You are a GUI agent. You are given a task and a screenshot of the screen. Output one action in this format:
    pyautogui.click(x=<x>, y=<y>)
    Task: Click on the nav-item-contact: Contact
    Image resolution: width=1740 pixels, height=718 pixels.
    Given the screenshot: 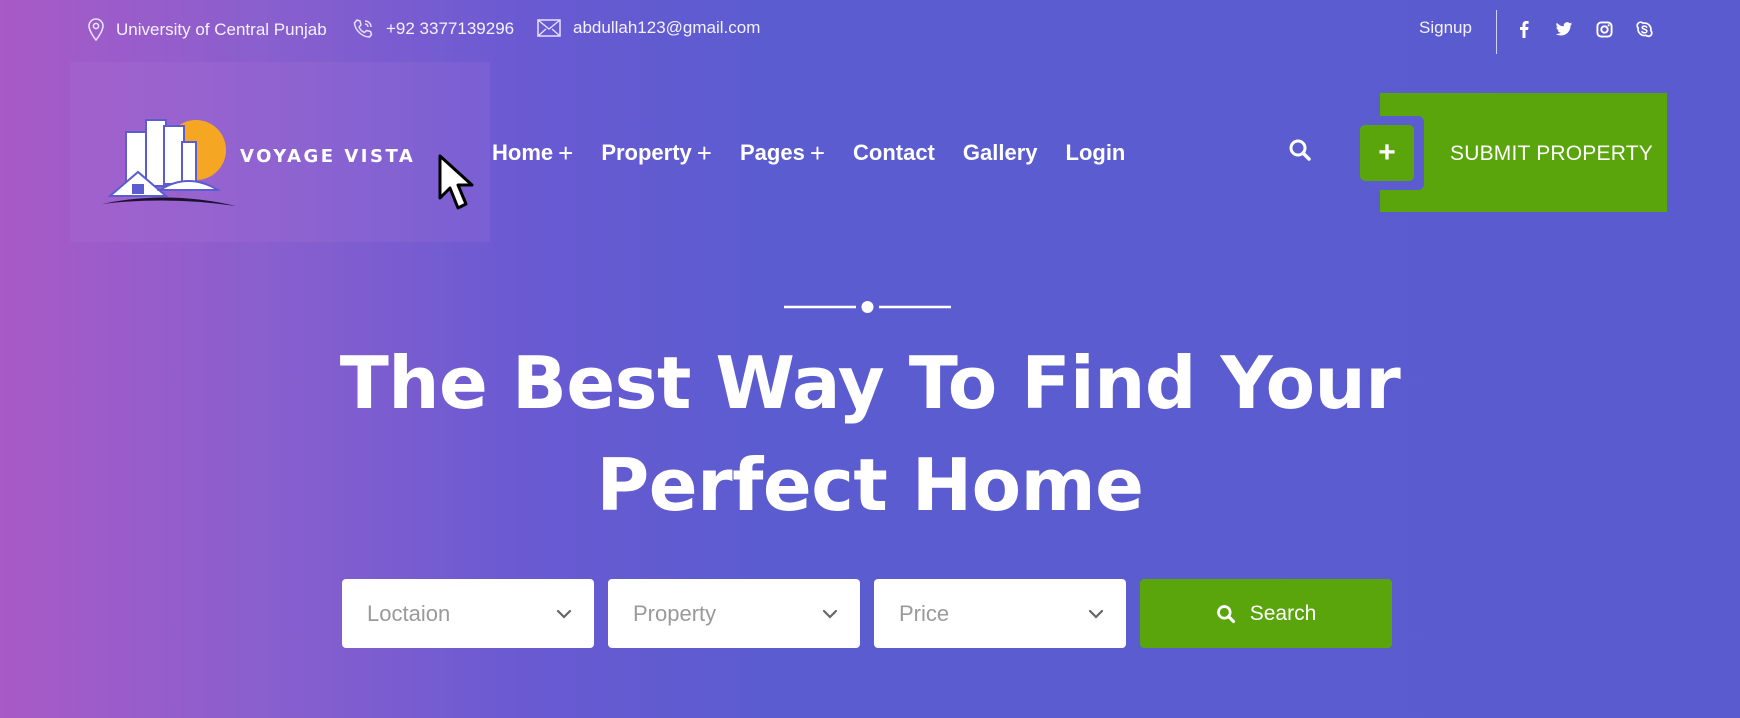 What is the action you would take?
    pyautogui.click(x=894, y=153)
    